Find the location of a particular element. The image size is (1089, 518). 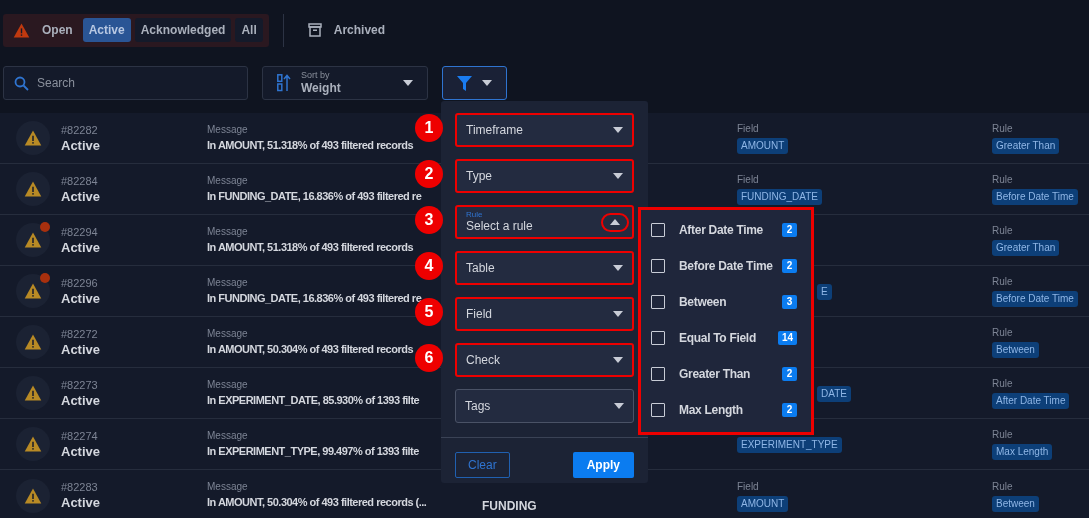

rule-field-label: Rule is located at coordinates (475, 214).